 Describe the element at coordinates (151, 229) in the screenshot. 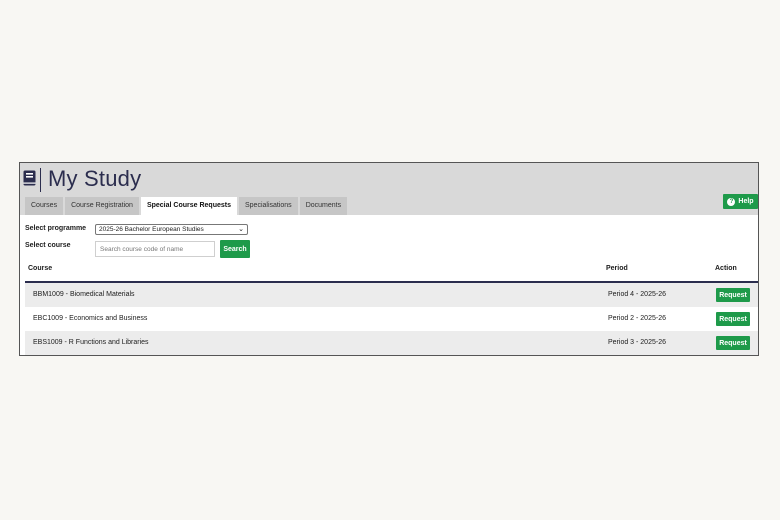

I see `programme-select-value: 2025-26 Bachelor European Studies` at that location.